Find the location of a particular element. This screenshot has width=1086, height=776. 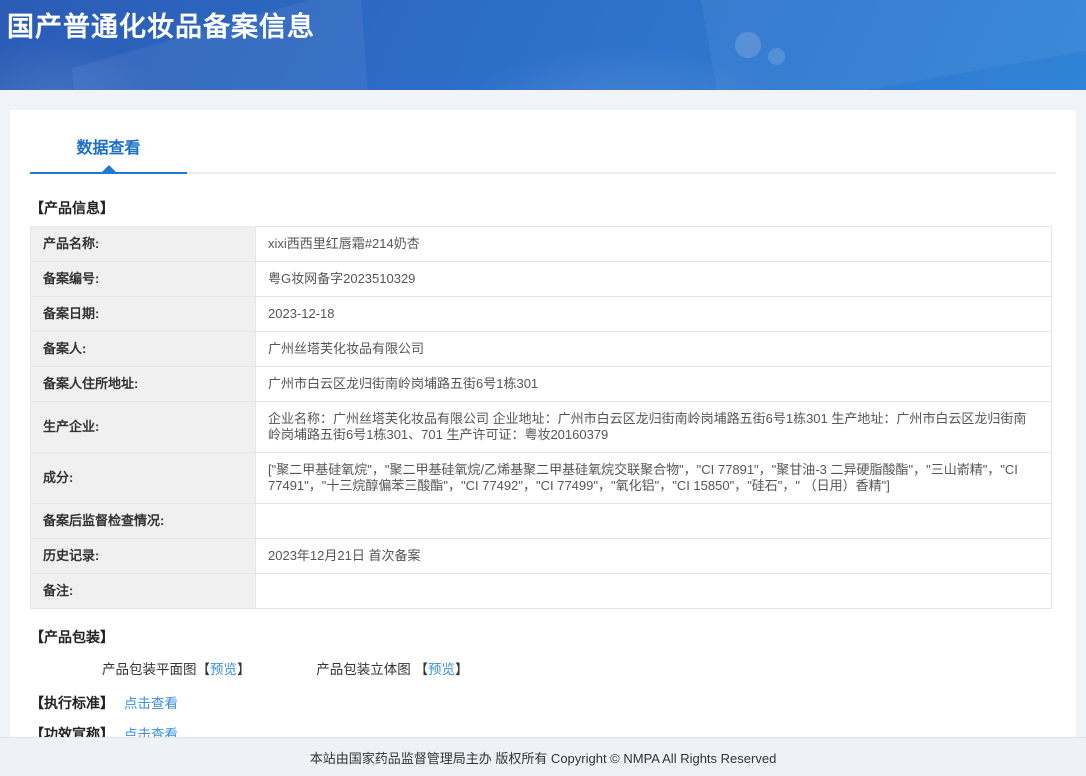

table-row-registrant-address: 备案人住所地址: 广州市白云区龙归街南岭岗埔路五街6号1栋301 is located at coordinates (541, 384).